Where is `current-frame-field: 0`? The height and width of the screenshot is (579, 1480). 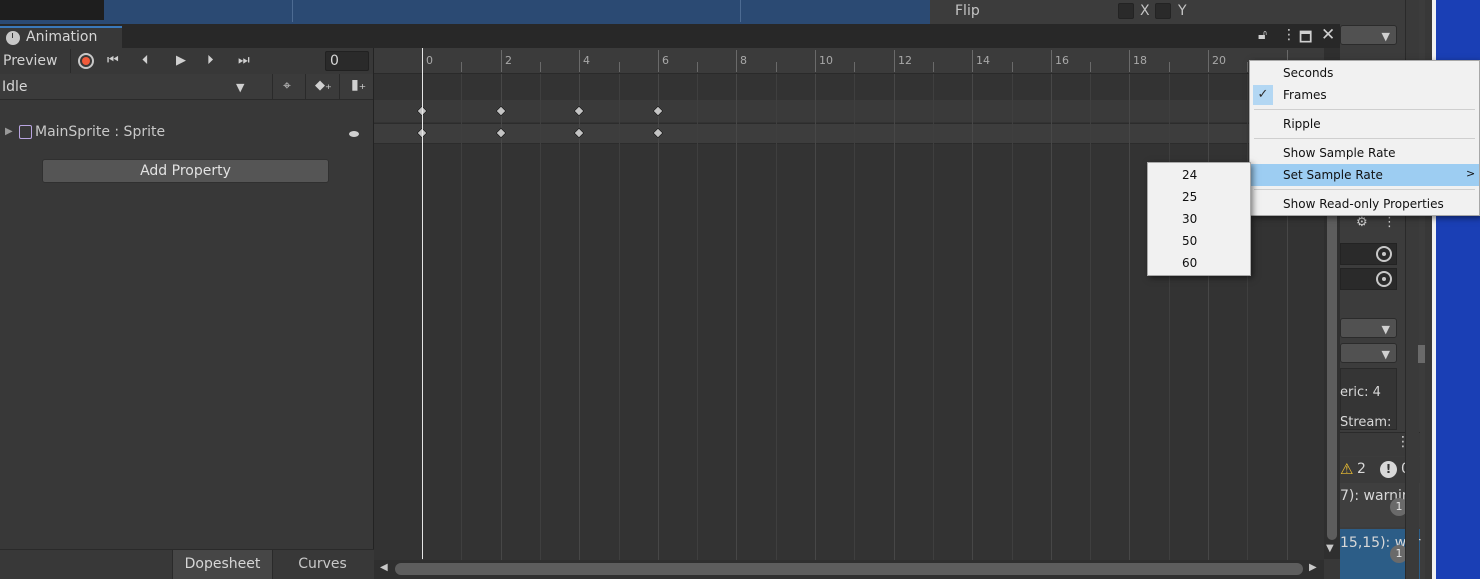
current-frame-field: 0 is located at coordinates (347, 61).